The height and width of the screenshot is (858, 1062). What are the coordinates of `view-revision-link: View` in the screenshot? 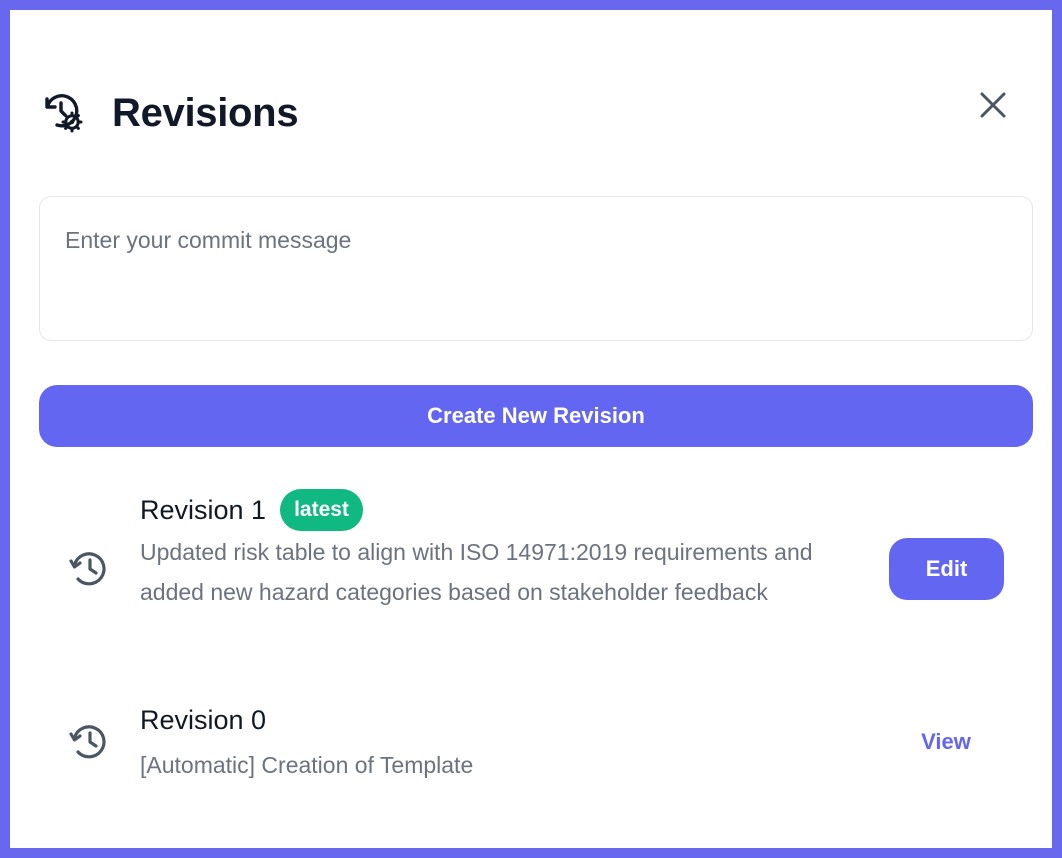 It's located at (946, 742).